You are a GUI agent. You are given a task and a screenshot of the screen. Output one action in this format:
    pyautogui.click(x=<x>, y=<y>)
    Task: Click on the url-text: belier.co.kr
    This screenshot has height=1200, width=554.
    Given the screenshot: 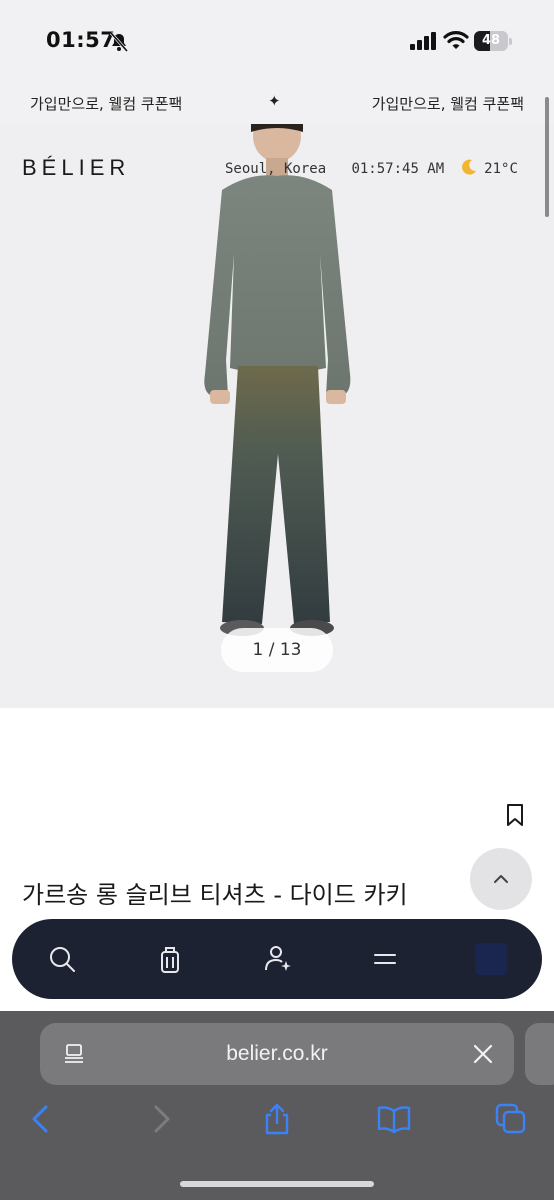 What is the action you would take?
    pyautogui.click(x=277, y=1053)
    